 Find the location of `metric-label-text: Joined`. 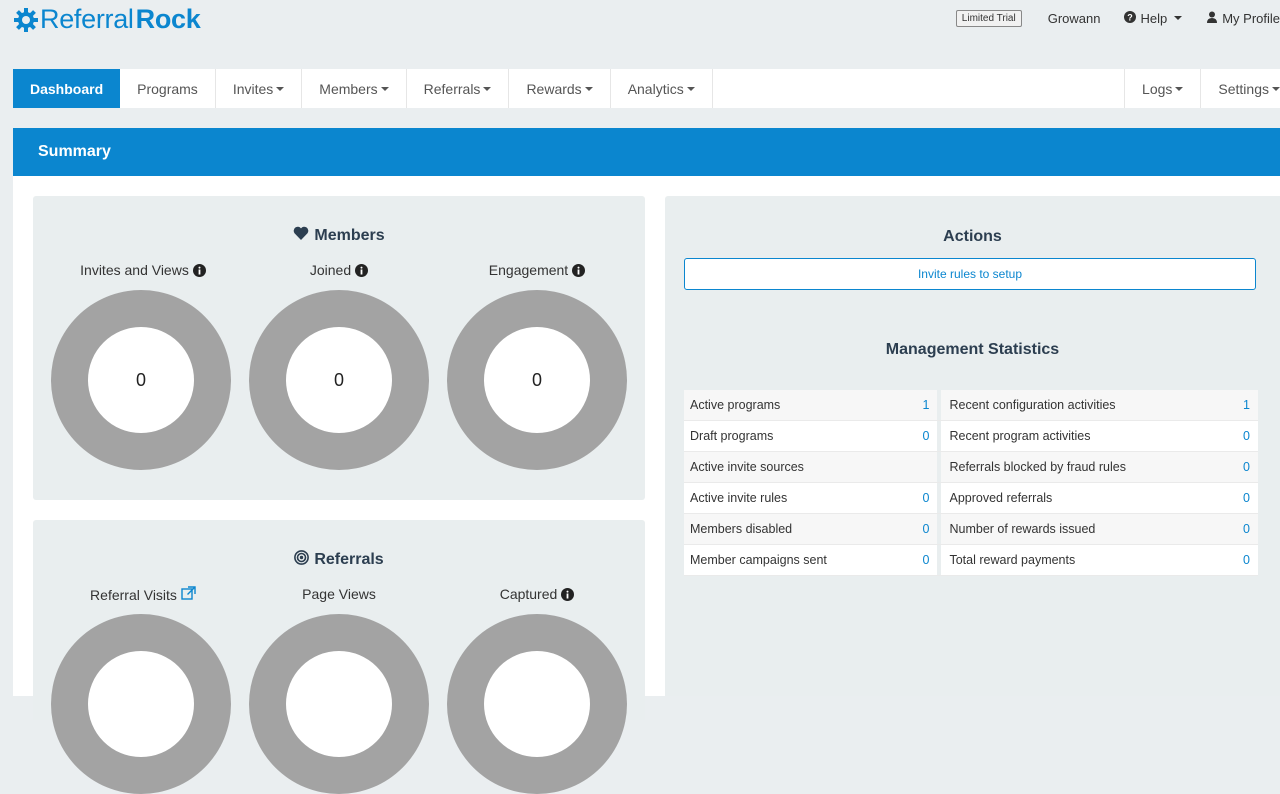

metric-label-text: Joined is located at coordinates (330, 270).